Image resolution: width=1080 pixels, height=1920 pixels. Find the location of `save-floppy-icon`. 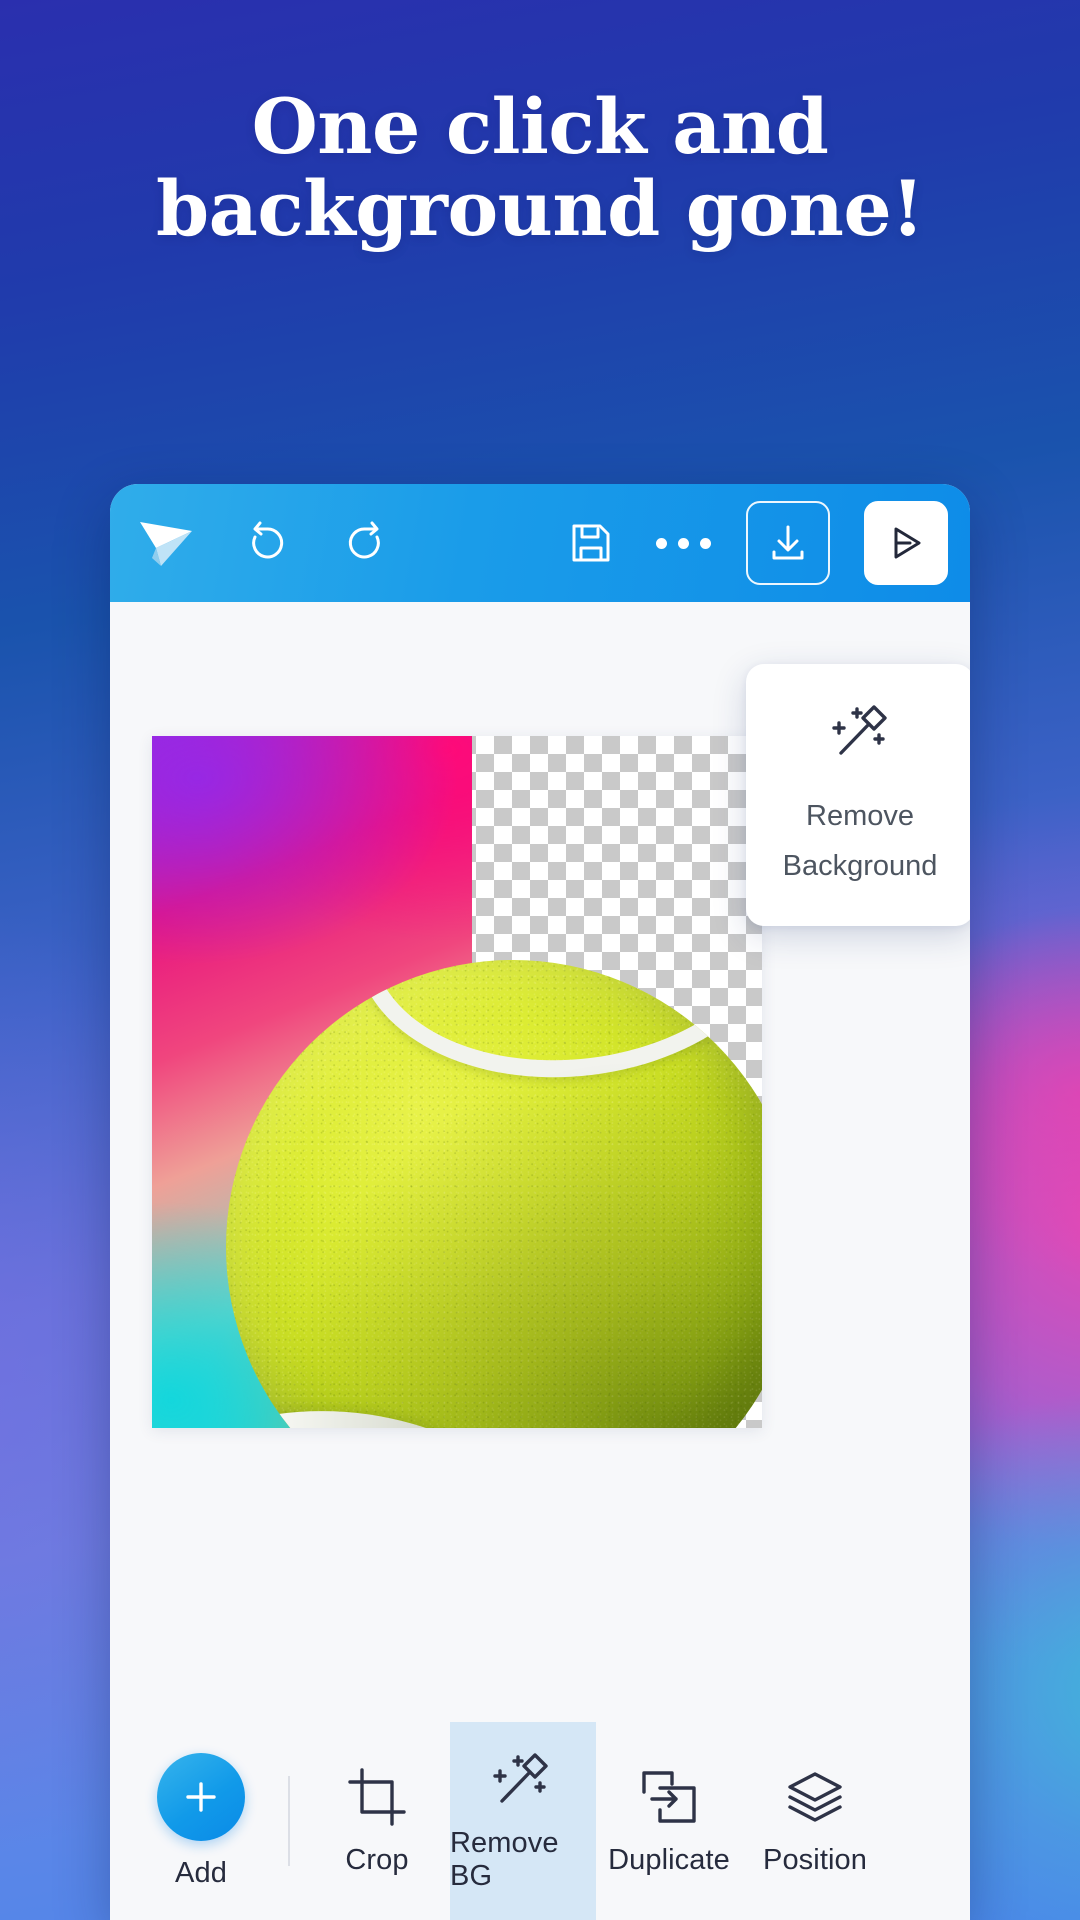

save-floppy-icon is located at coordinates (591, 543).